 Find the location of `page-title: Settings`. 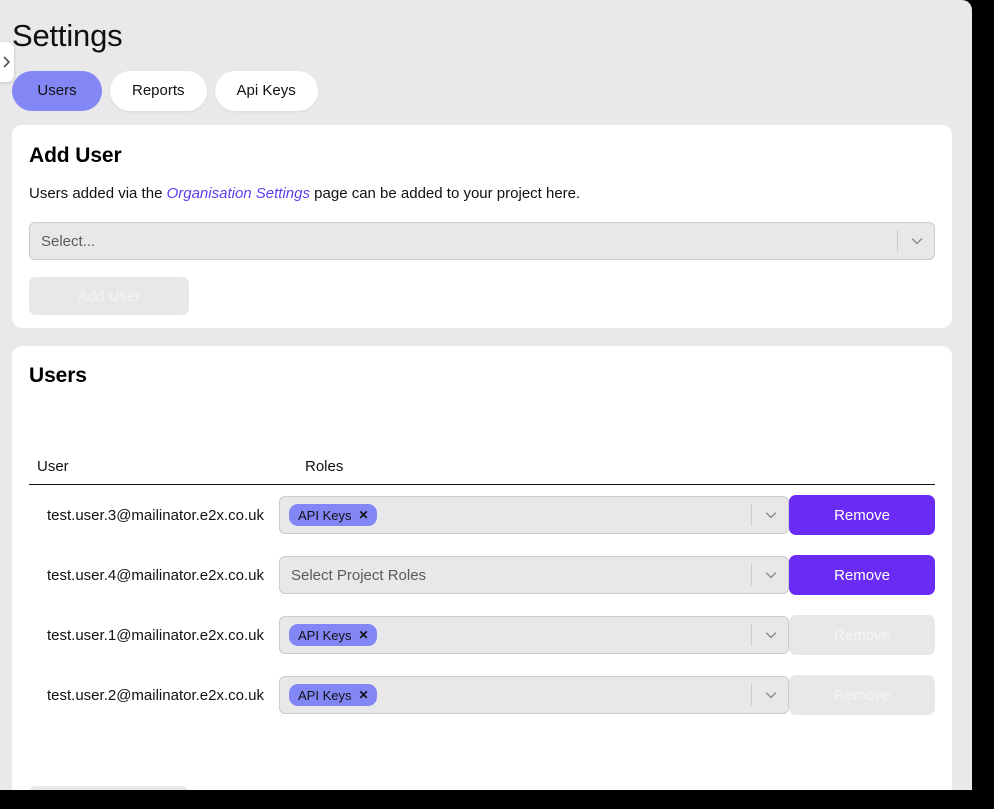

page-title: Settings is located at coordinates (67, 35).